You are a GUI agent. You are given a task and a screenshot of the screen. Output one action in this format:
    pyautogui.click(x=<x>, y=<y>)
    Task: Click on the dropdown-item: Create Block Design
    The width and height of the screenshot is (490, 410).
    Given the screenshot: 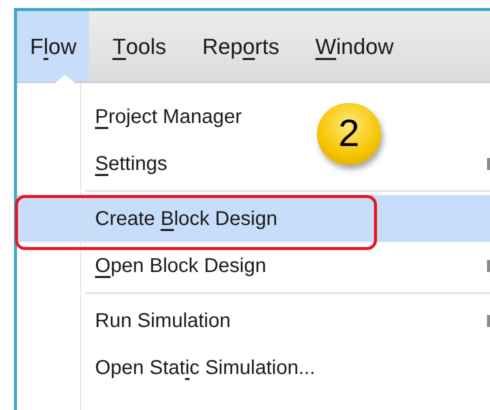 What is the action you would take?
    pyautogui.click(x=253, y=218)
    